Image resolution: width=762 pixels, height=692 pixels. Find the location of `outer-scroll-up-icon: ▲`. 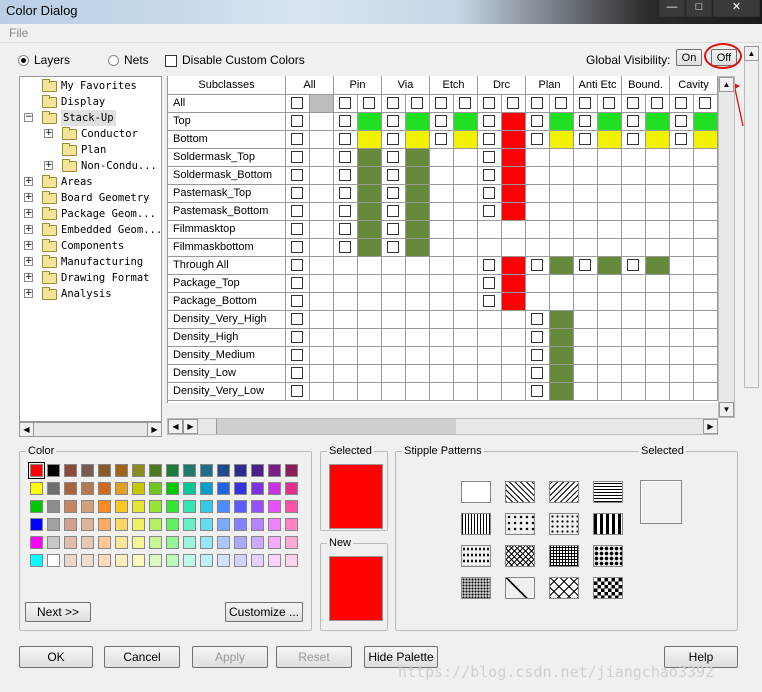

outer-scroll-up-icon: ▲ is located at coordinates (751, 53).